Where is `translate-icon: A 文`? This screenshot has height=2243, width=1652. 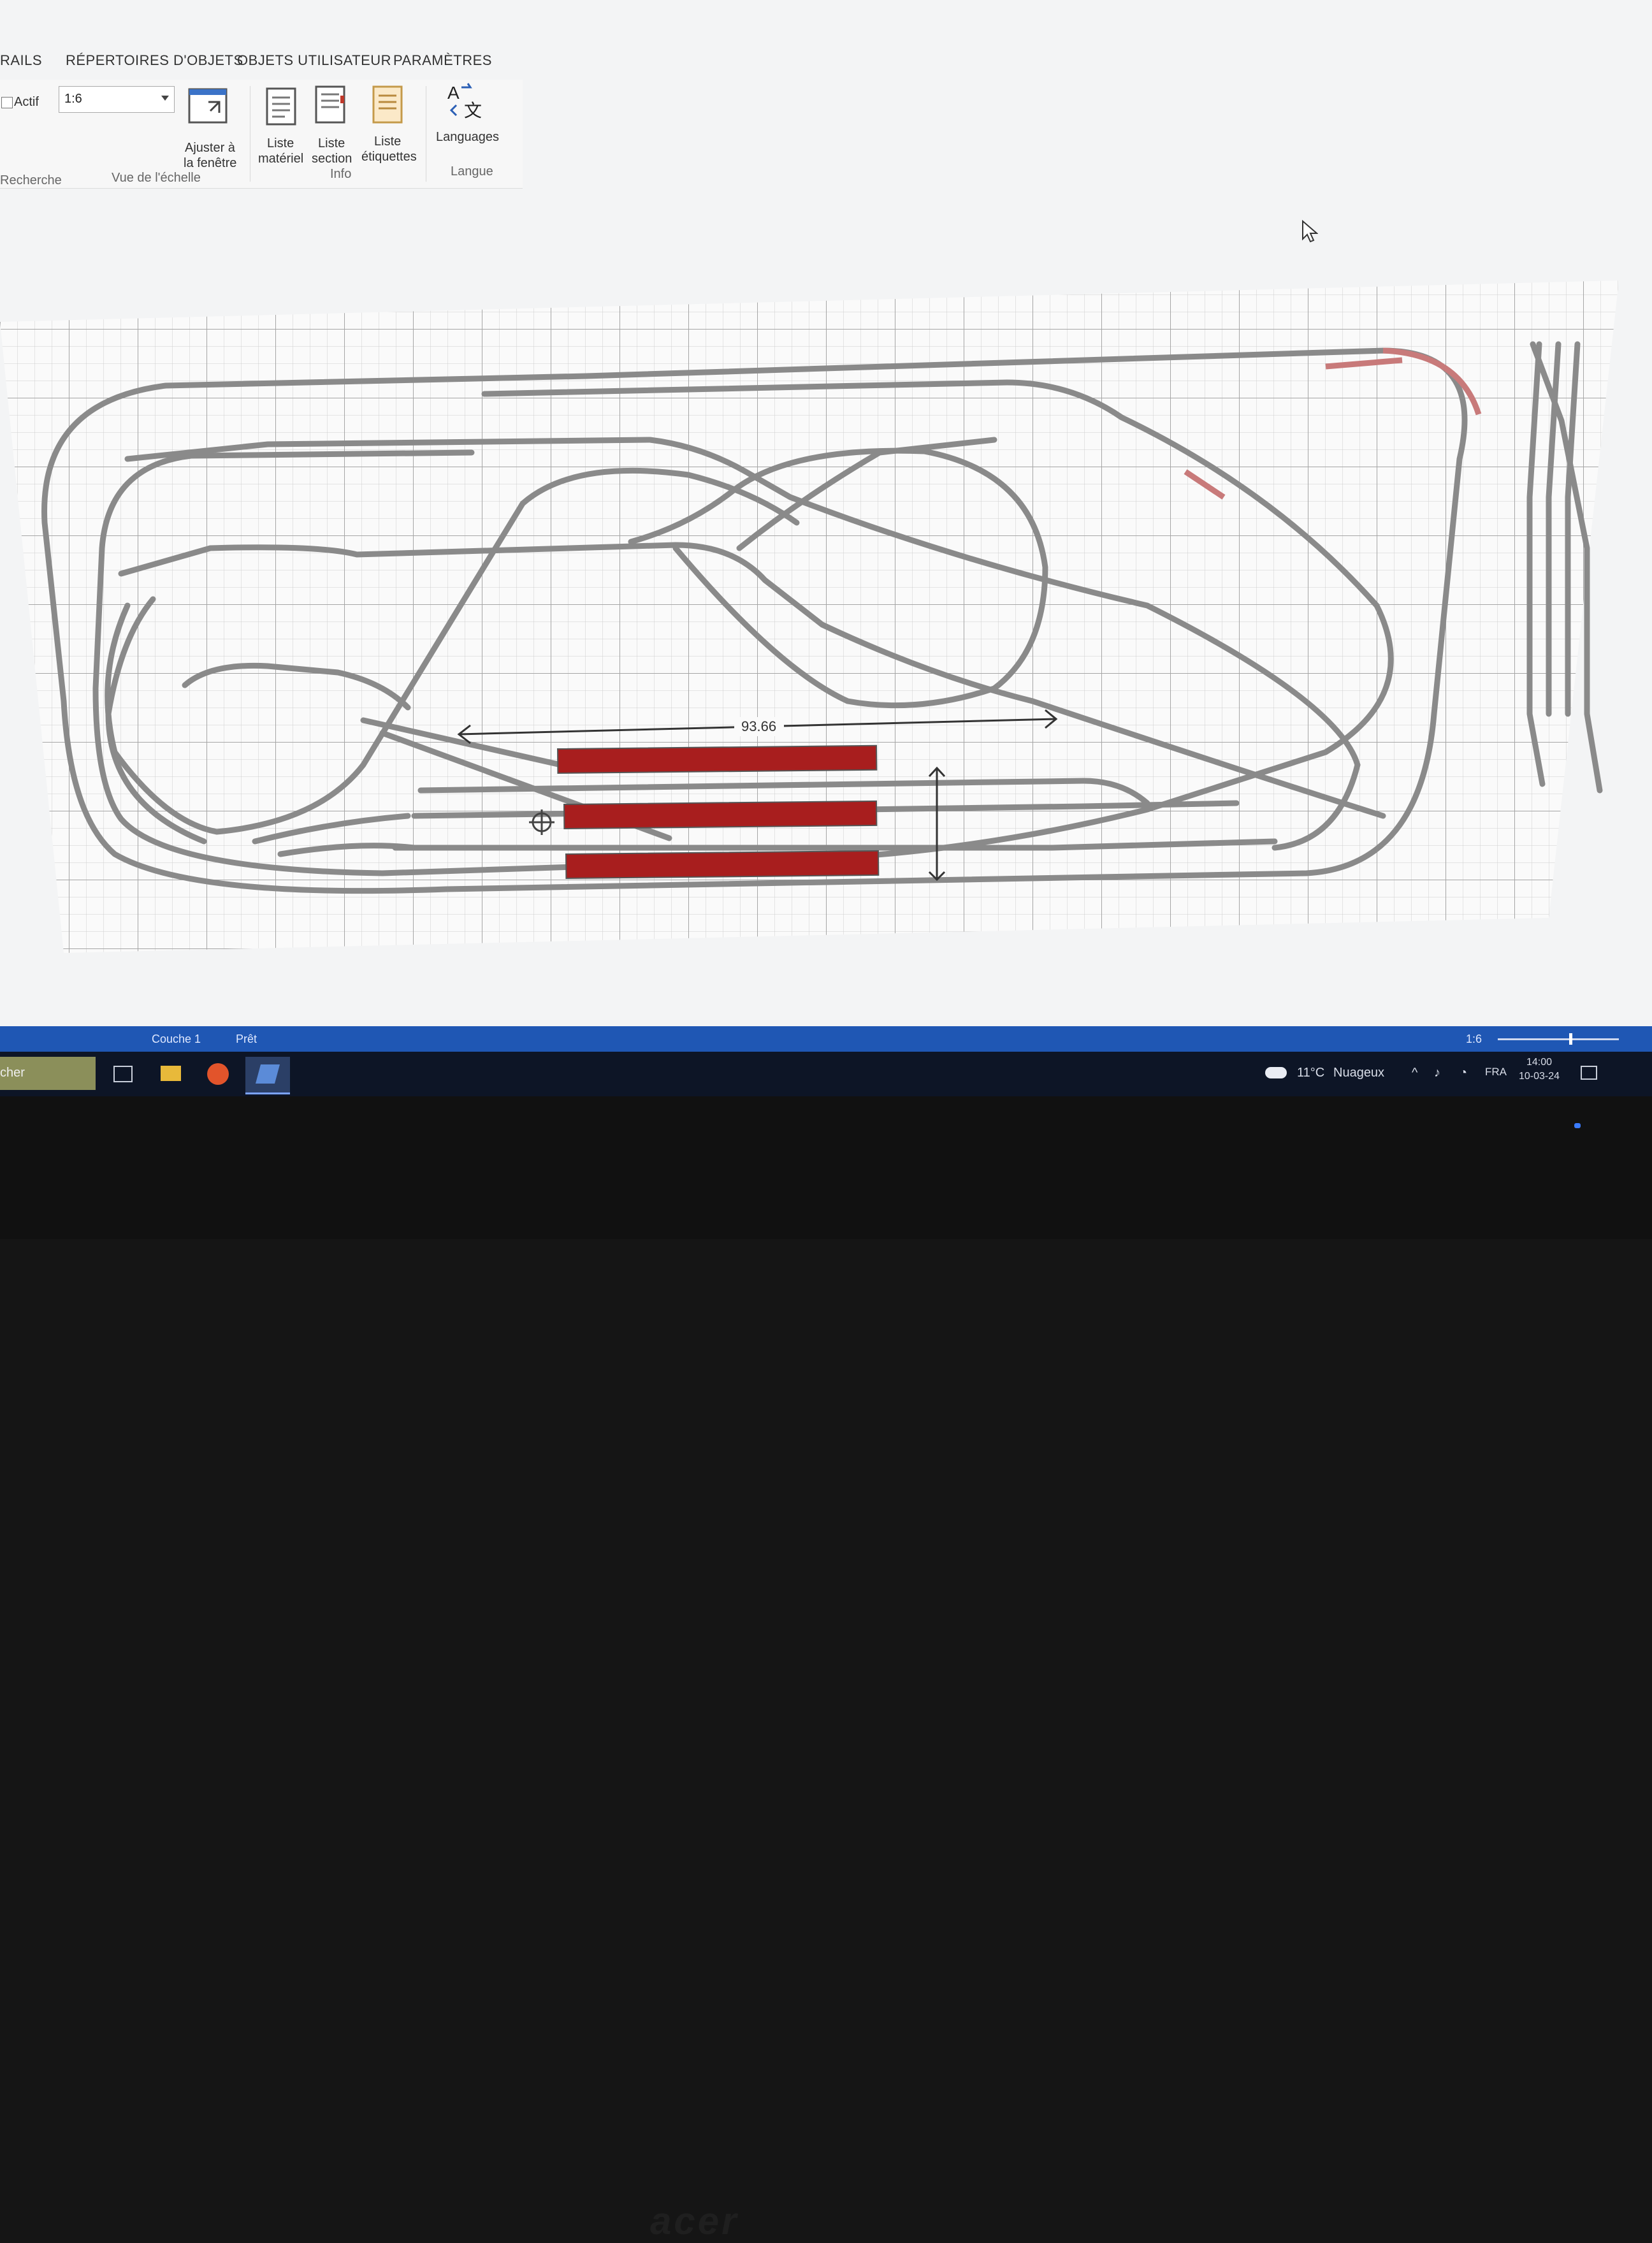
translate-icon: A 文 is located at coordinates (464, 101).